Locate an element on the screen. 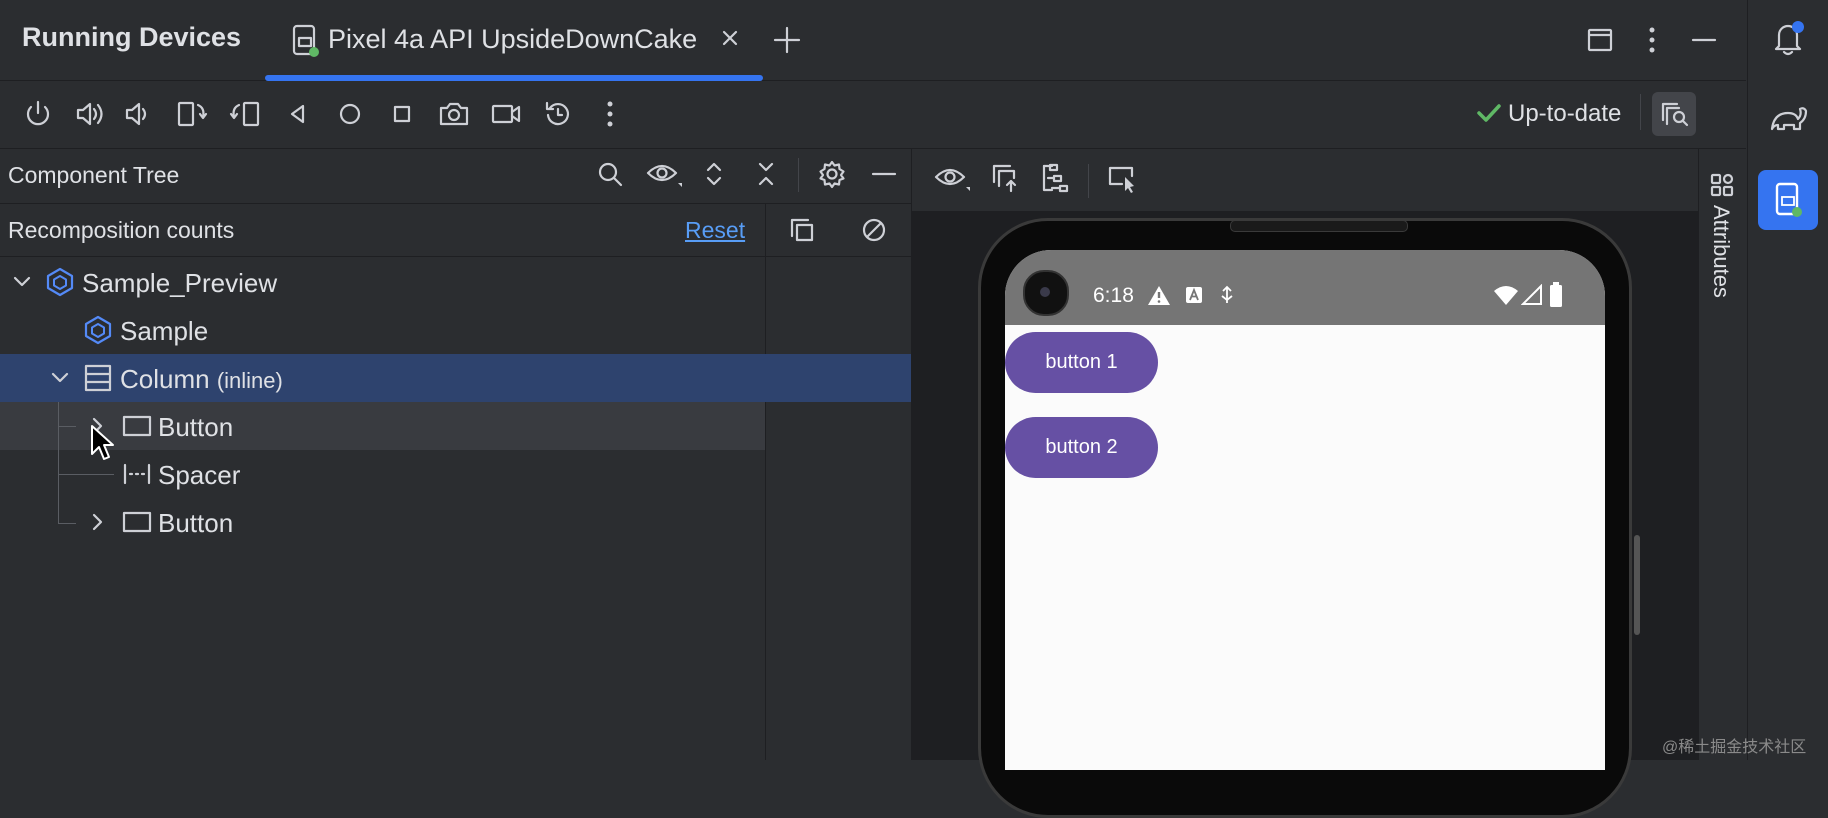 The width and height of the screenshot is (1828, 818). tree-node-label: Spacer is located at coordinates (199, 475).